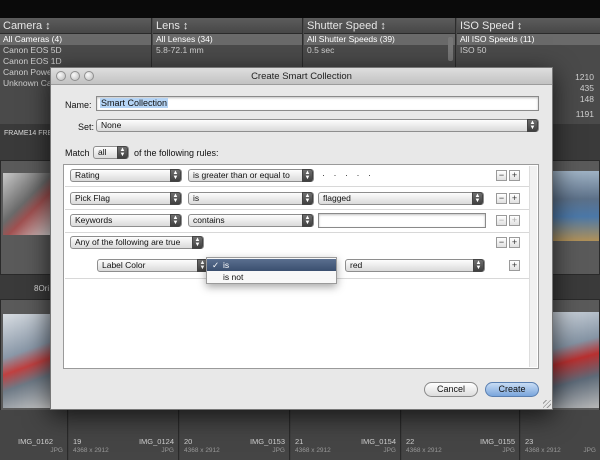 This screenshot has height=460, width=600. I want to click on rule-value-popup: red ▲ ▼, so click(415, 265).